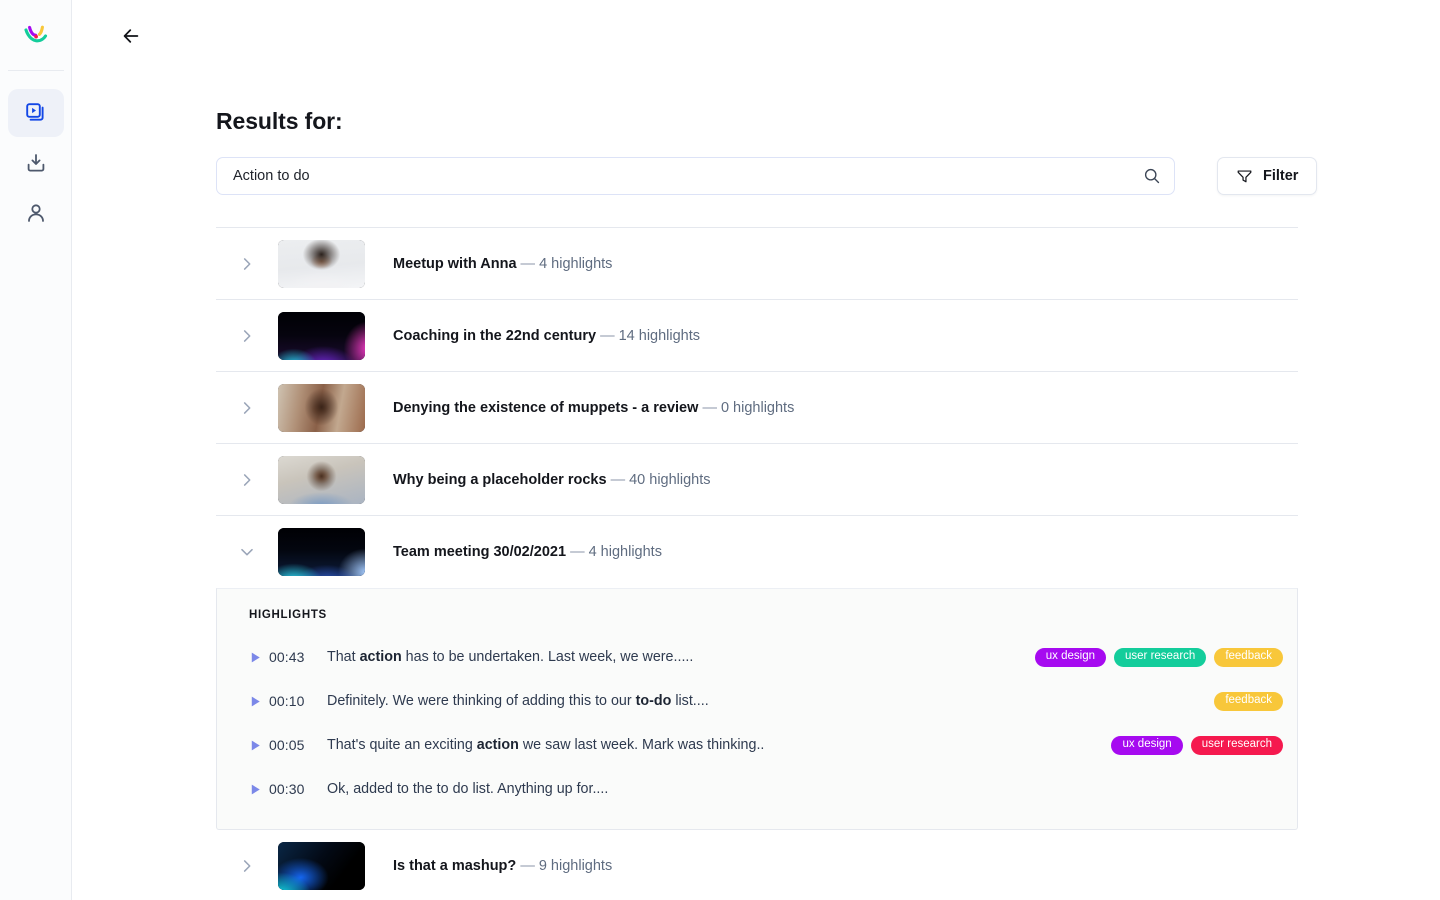 The width and height of the screenshot is (1440, 900). I want to click on filter-label: Filter, so click(1281, 176).